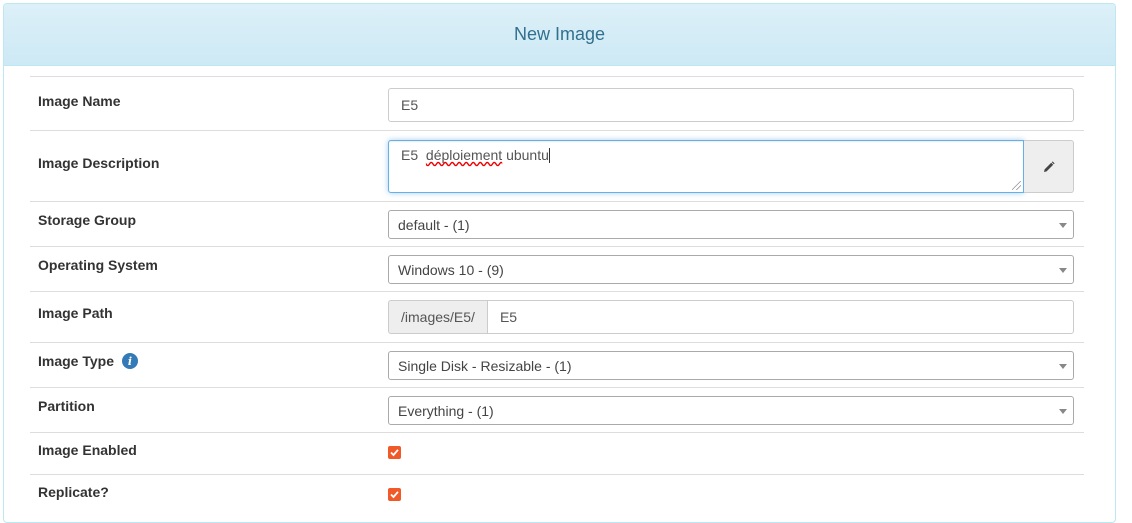 The image size is (1132, 523). Describe the element at coordinates (525, 155) in the screenshot. I see `description-text-suffix: ubuntu` at that location.